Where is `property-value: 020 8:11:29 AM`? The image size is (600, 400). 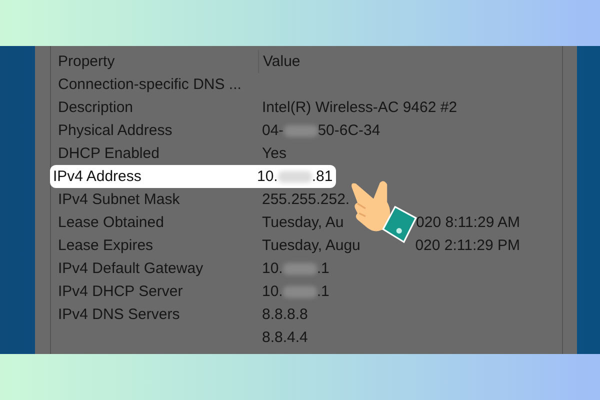 property-value: 020 8:11:29 AM is located at coordinates (468, 222).